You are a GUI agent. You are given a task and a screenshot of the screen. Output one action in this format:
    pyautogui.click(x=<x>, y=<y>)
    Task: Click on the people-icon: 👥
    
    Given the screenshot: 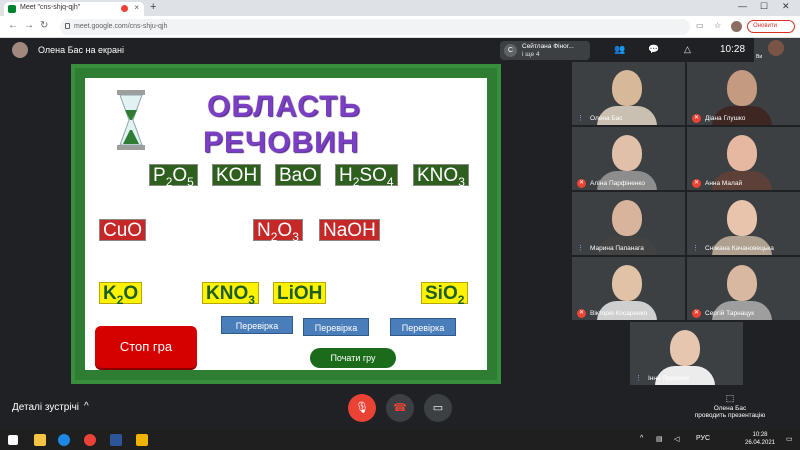 What is the action you would take?
    pyautogui.click(x=619, y=49)
    